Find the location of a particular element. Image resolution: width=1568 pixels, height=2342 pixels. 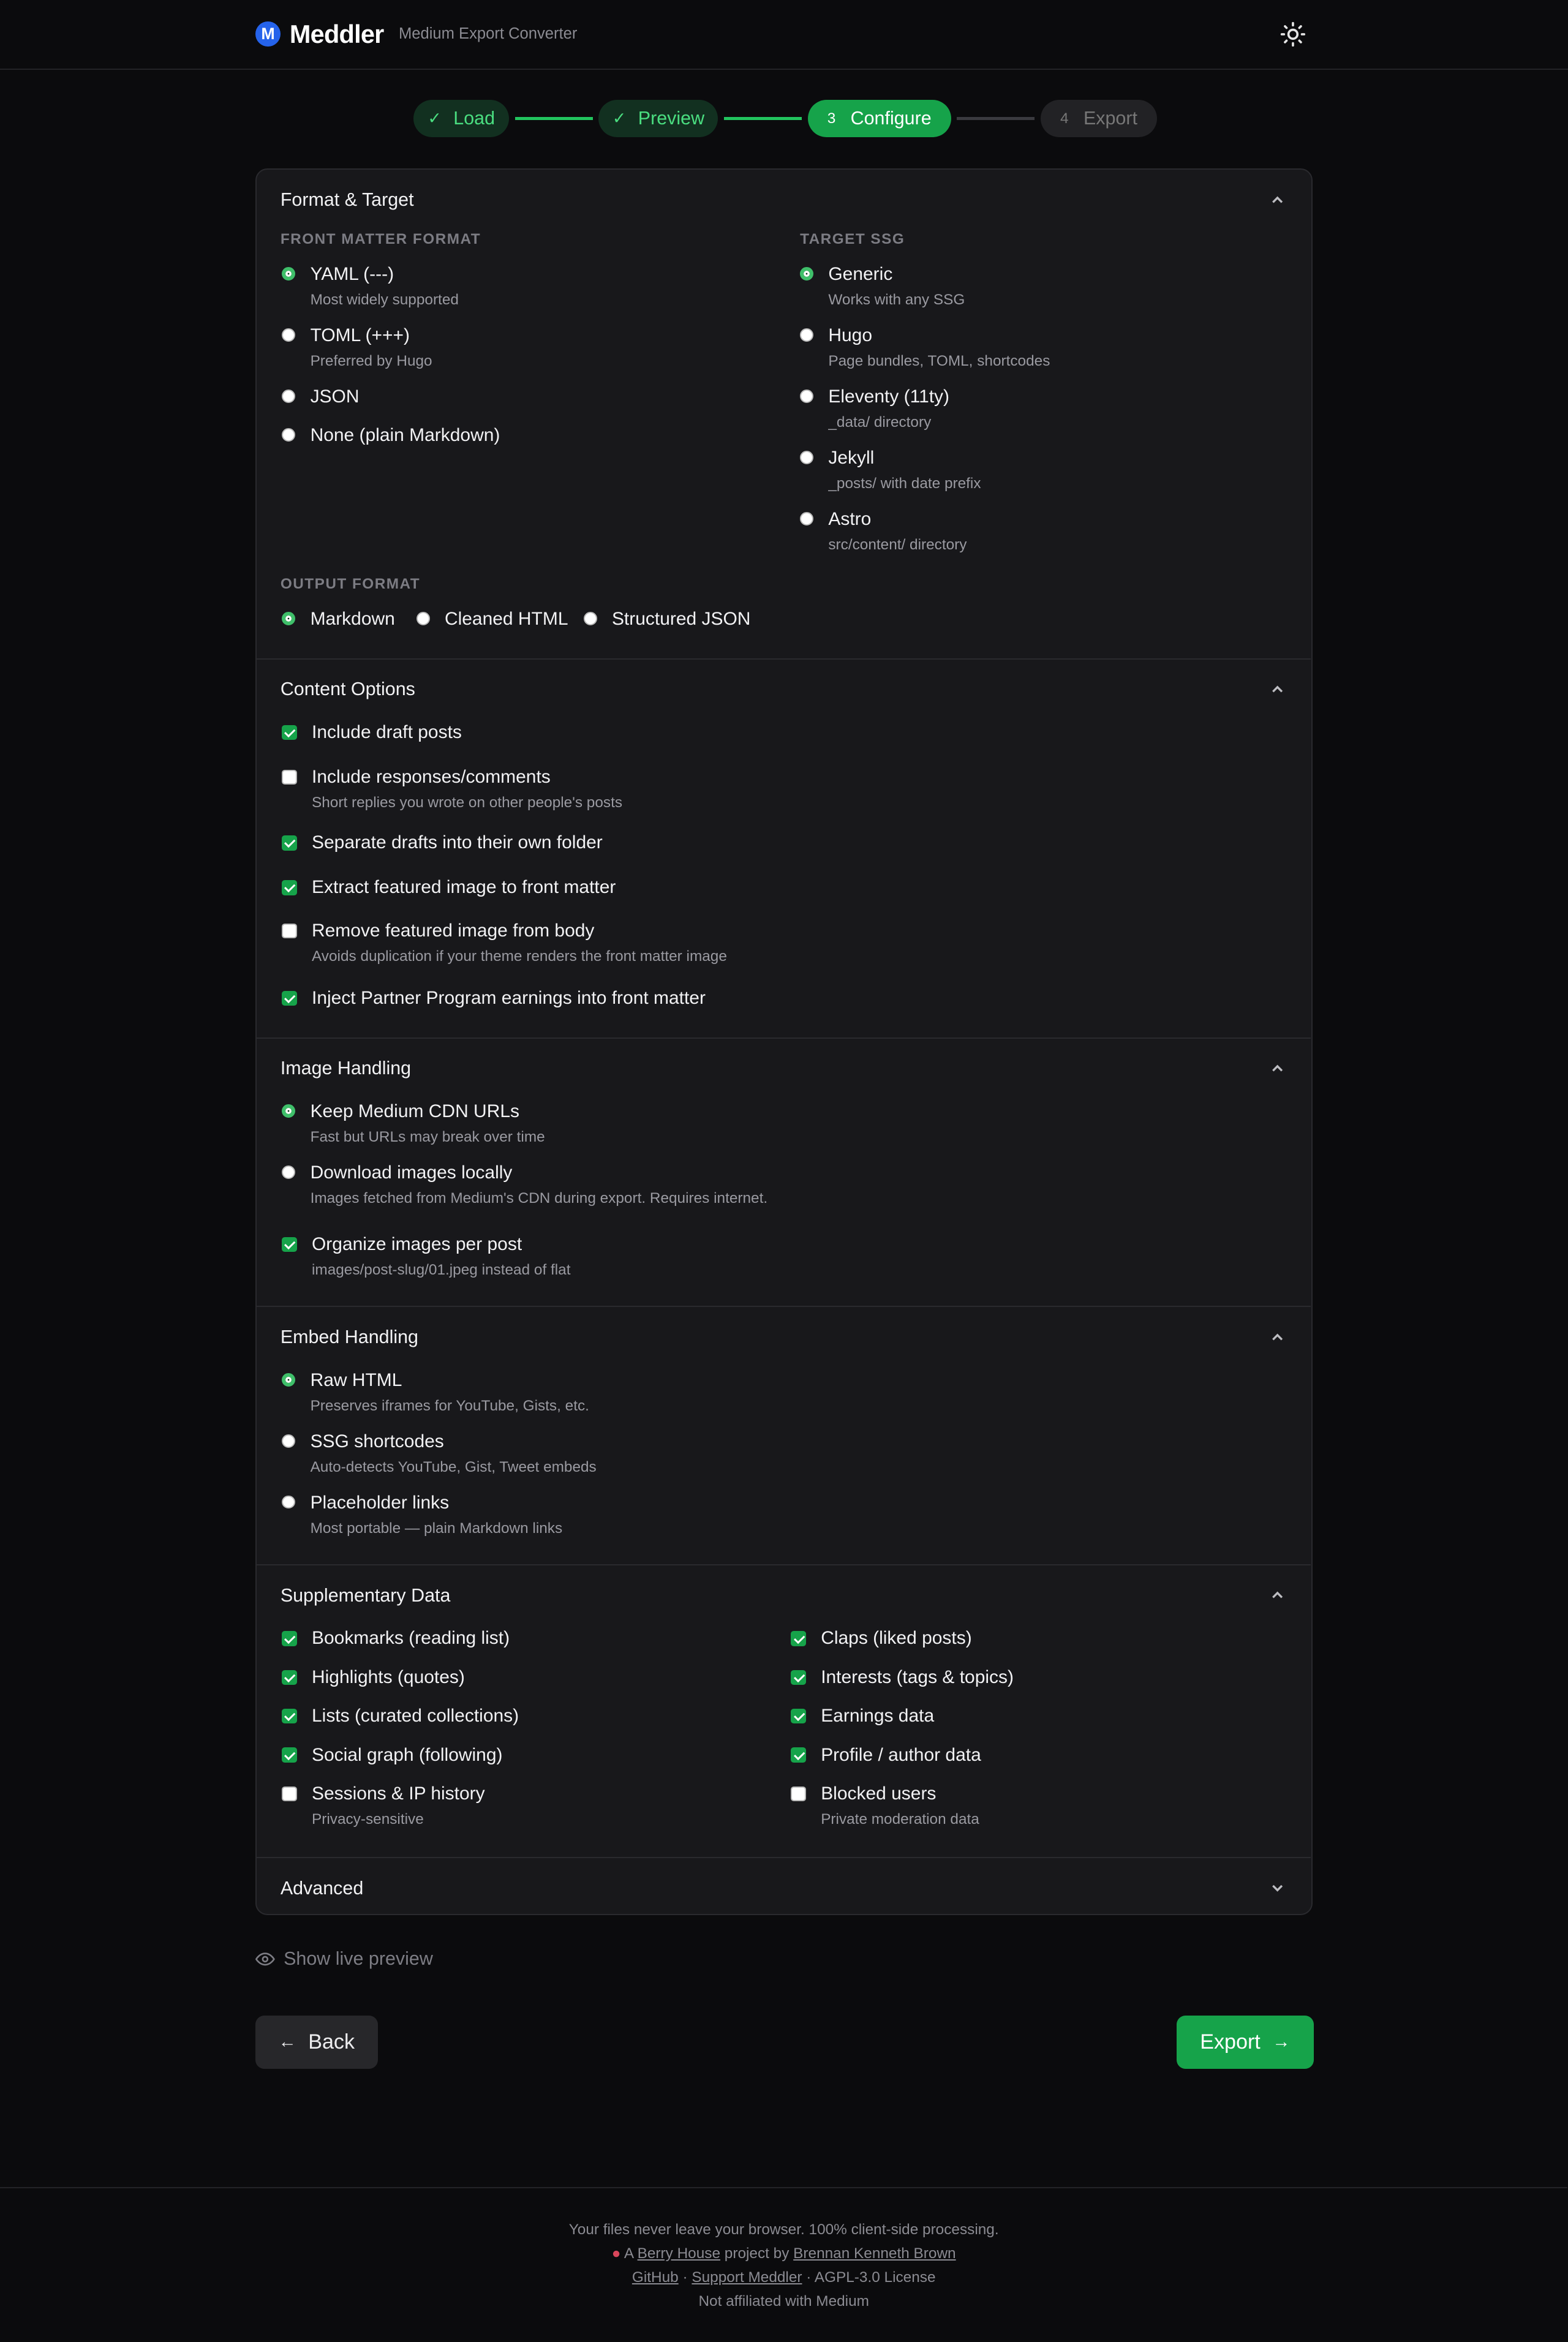

radio-structured-json: Structured JSON is located at coordinates (666, 619).